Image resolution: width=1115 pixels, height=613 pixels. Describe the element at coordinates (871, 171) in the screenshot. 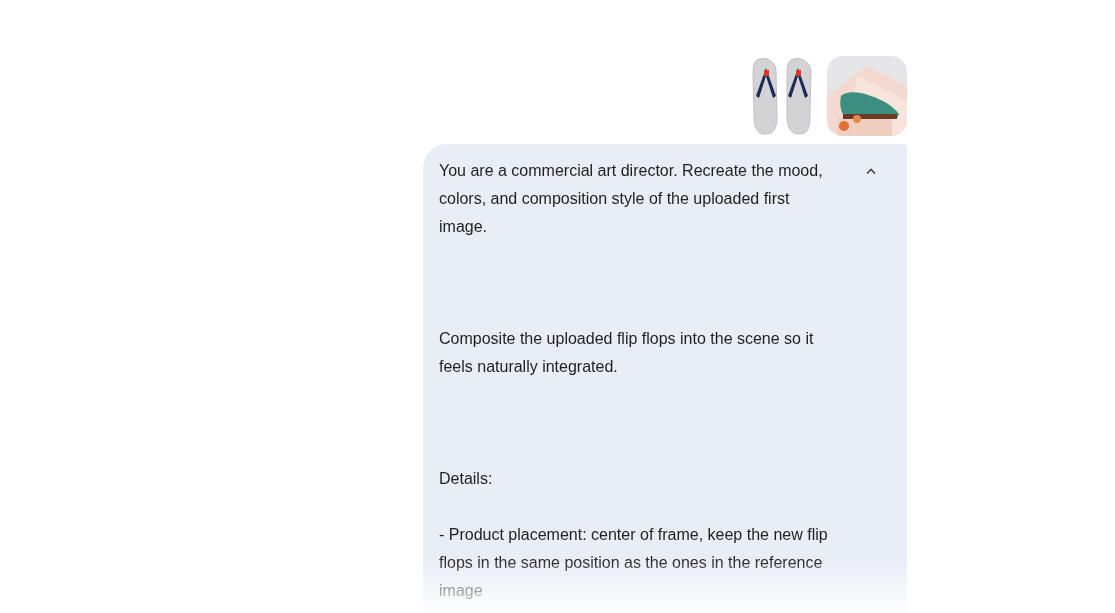

I see `chevron-icon` at that location.